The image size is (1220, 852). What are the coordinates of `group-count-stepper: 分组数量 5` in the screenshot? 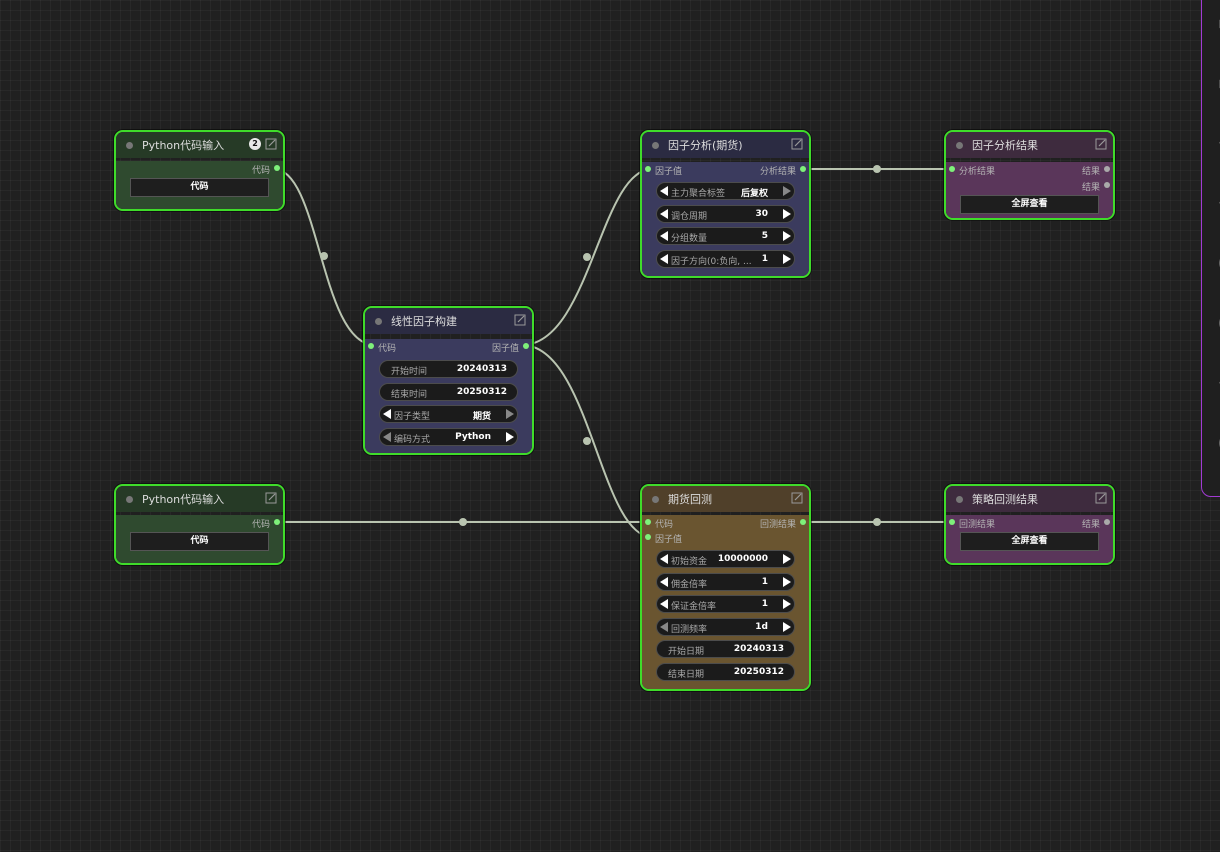 It's located at (725, 236).